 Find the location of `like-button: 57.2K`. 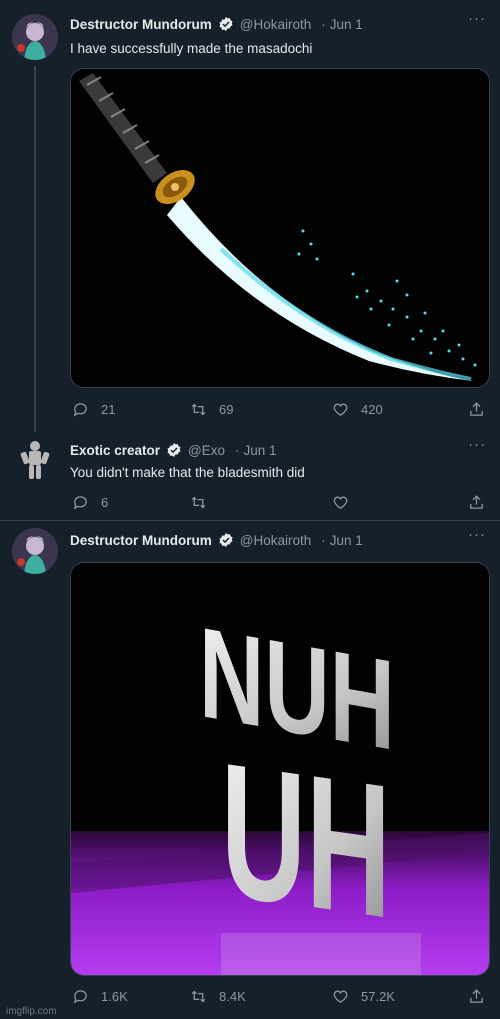

like-button: 57.2K is located at coordinates (363, 996).